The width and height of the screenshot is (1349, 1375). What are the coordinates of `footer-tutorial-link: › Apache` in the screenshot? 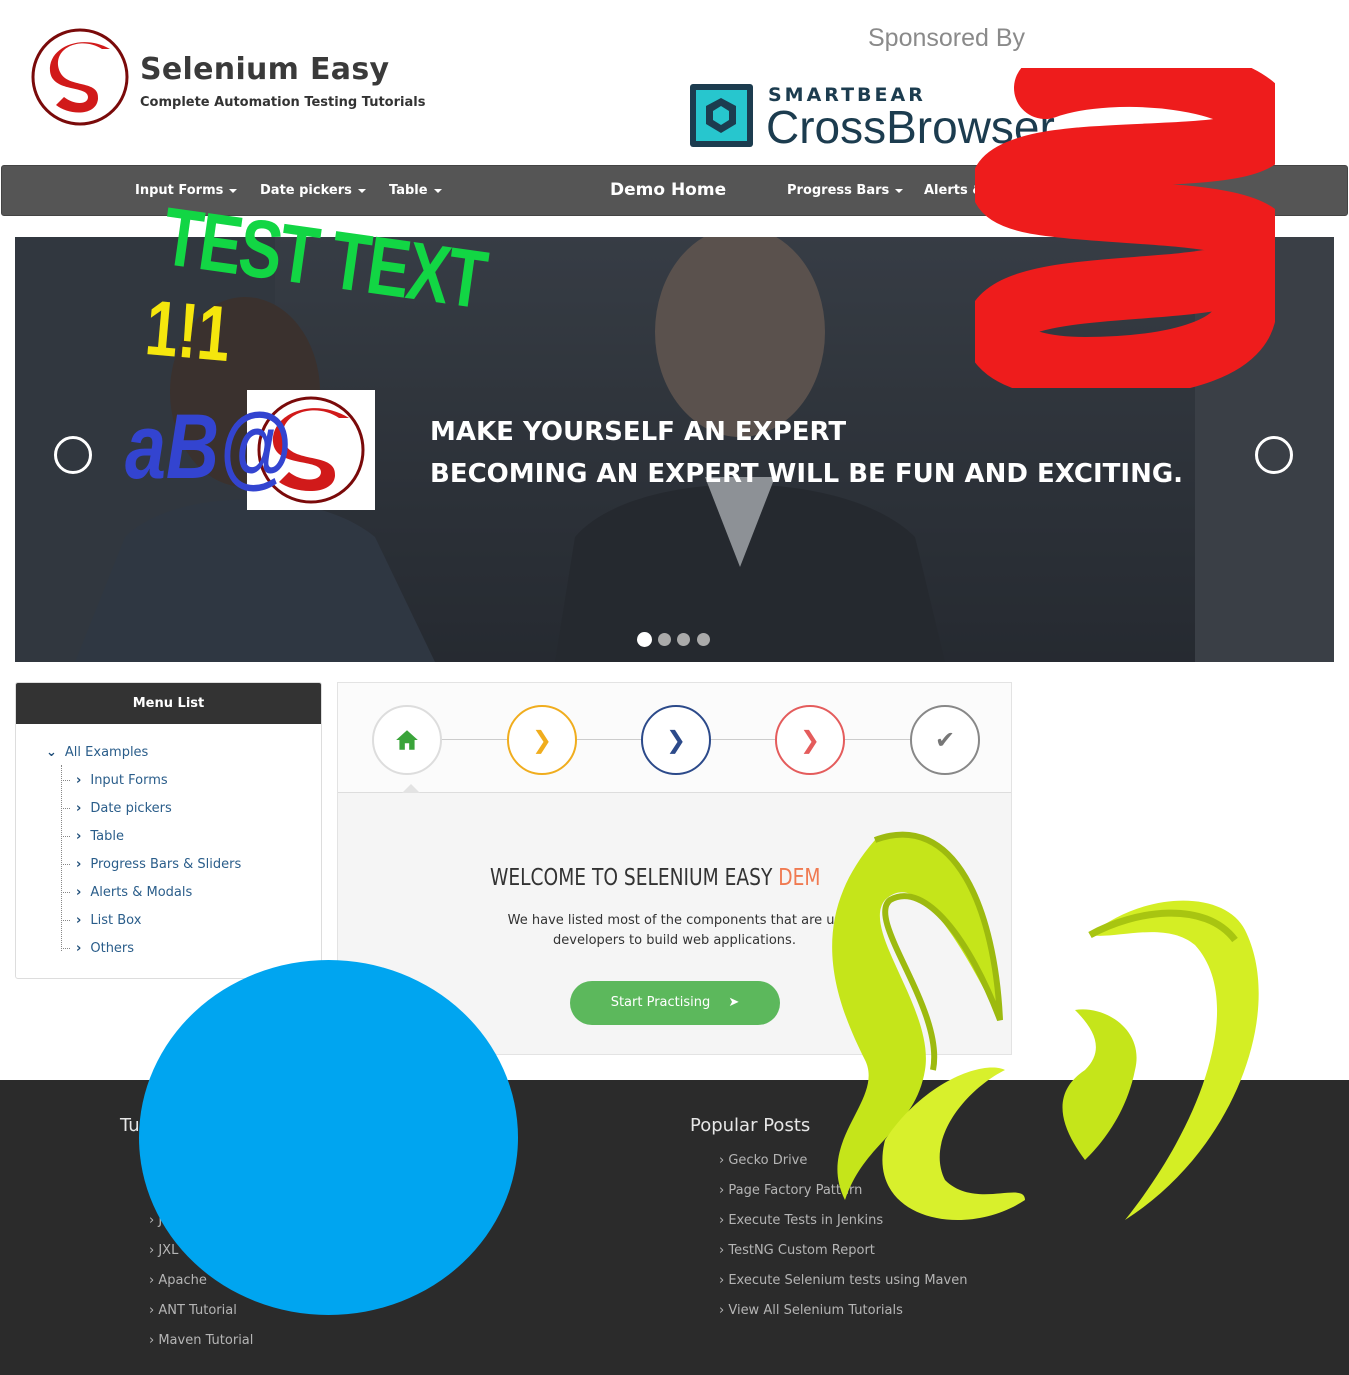 It's located at (178, 1280).